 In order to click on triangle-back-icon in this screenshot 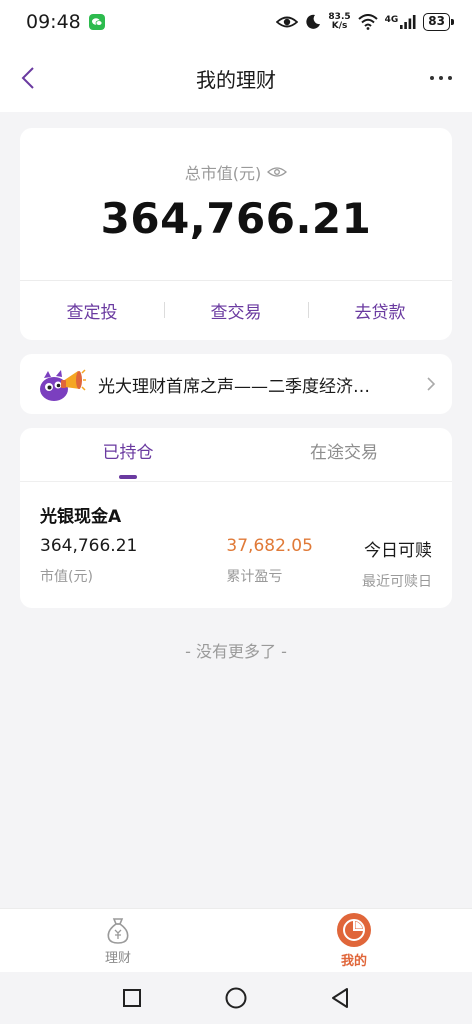, I will do `click(340, 998)`.